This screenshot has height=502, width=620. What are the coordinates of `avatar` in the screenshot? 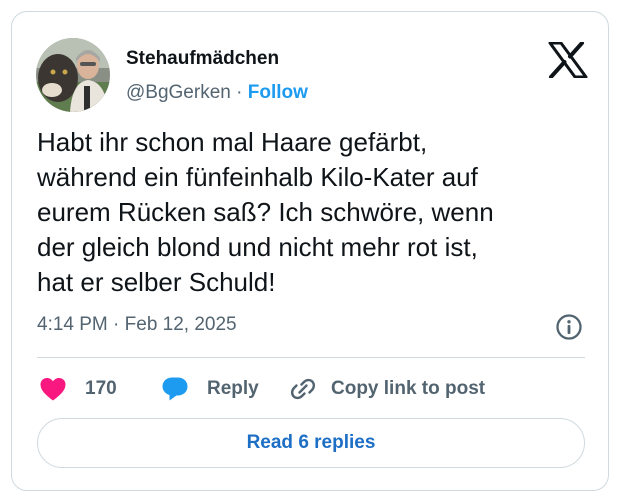 It's located at (73, 75).